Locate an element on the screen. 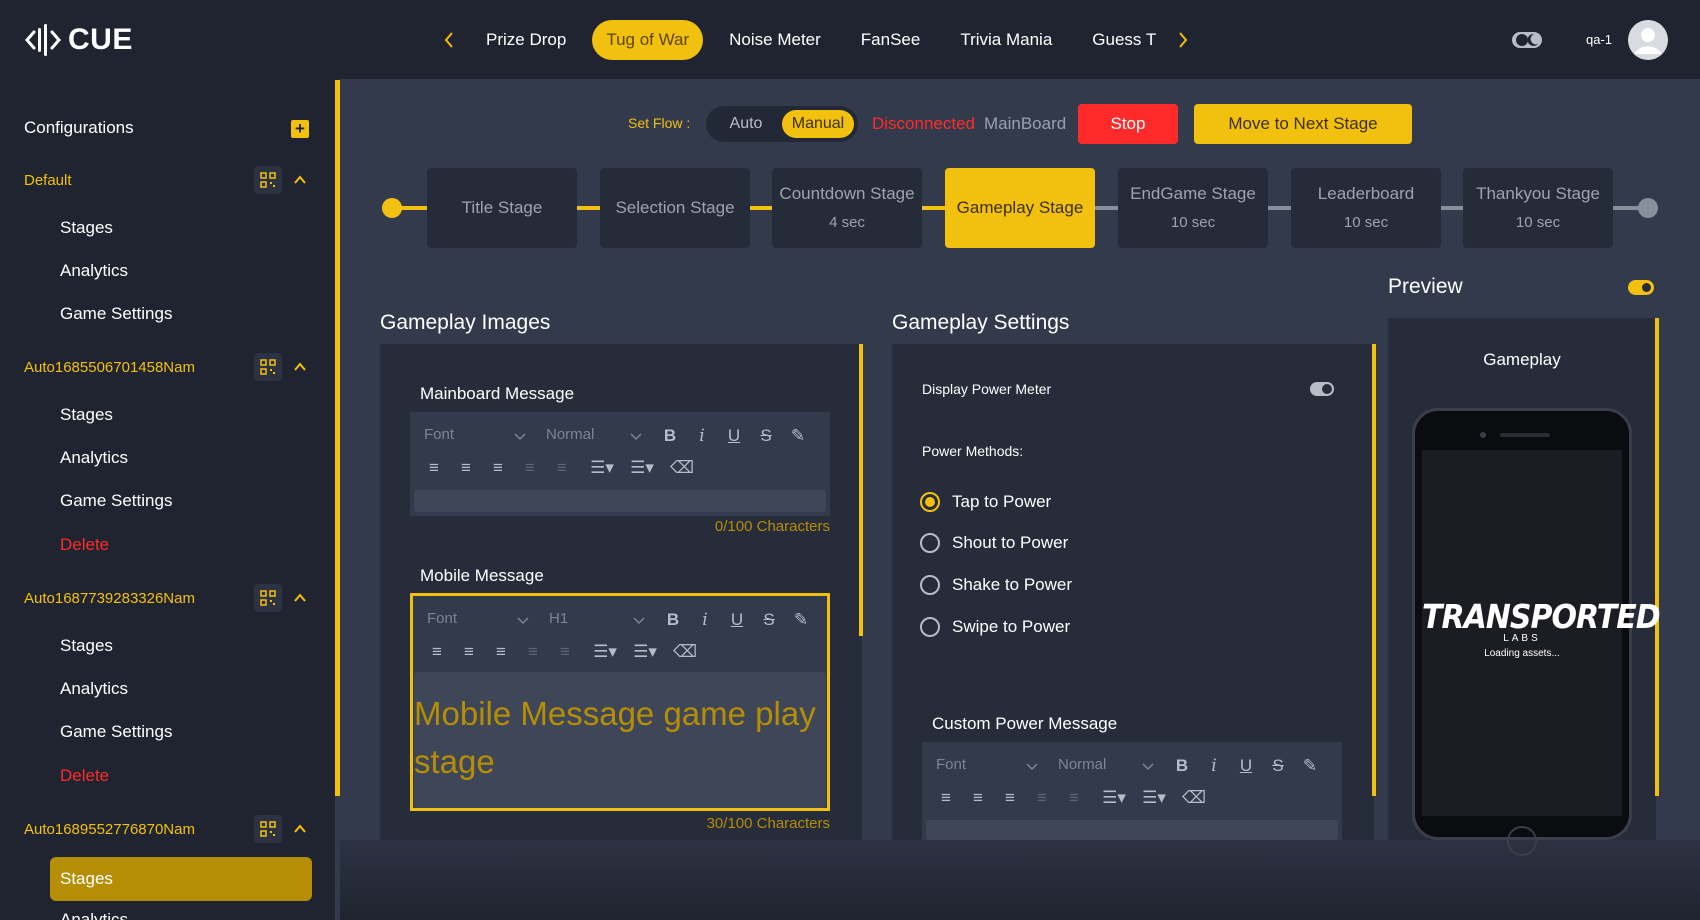 The height and width of the screenshot is (920, 1700). flow-manual-option: Manual is located at coordinates (818, 124).